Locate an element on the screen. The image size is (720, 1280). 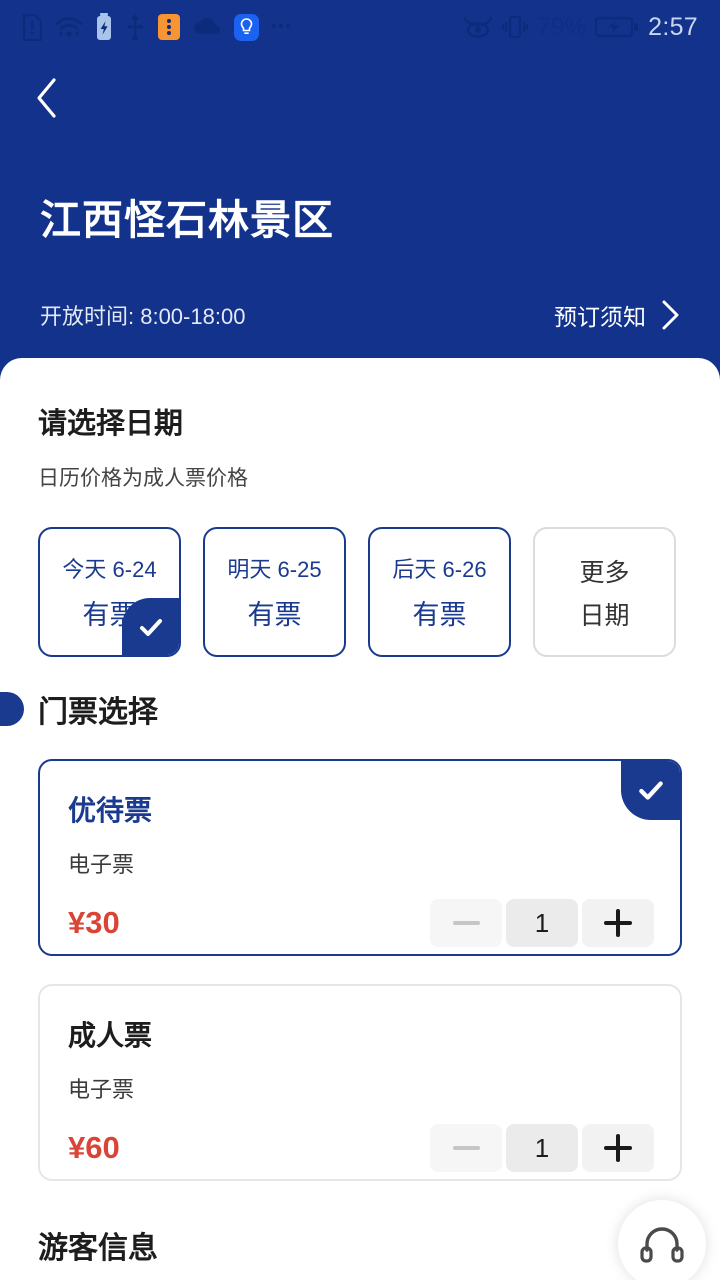
back-button is located at coordinates (56, 98).